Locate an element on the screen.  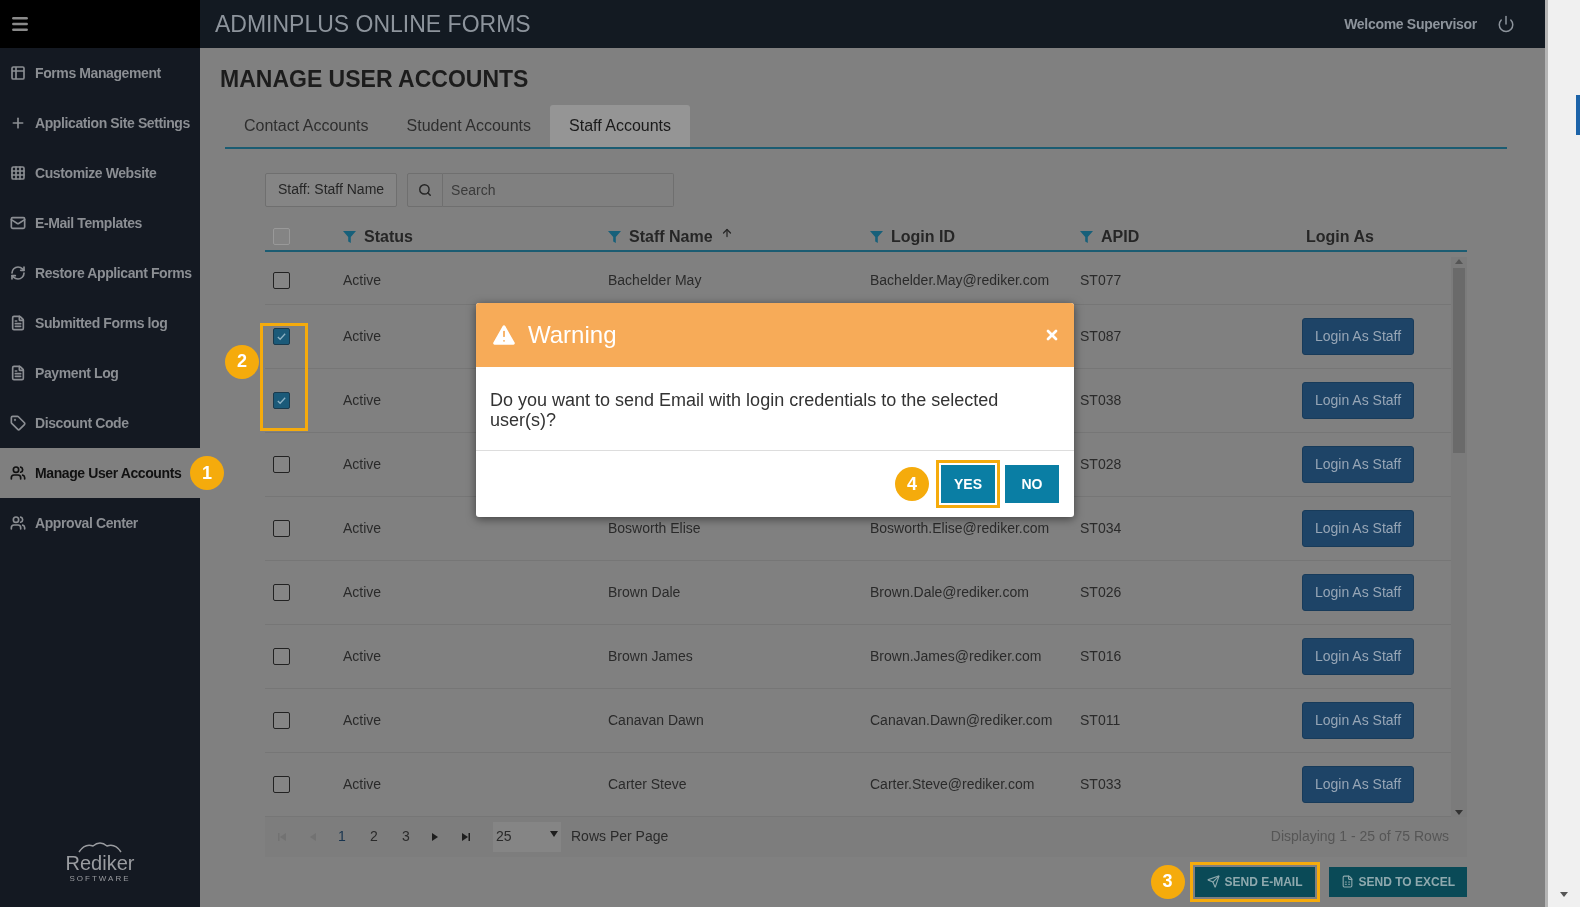
menu-icon is located at coordinates (20, 24).